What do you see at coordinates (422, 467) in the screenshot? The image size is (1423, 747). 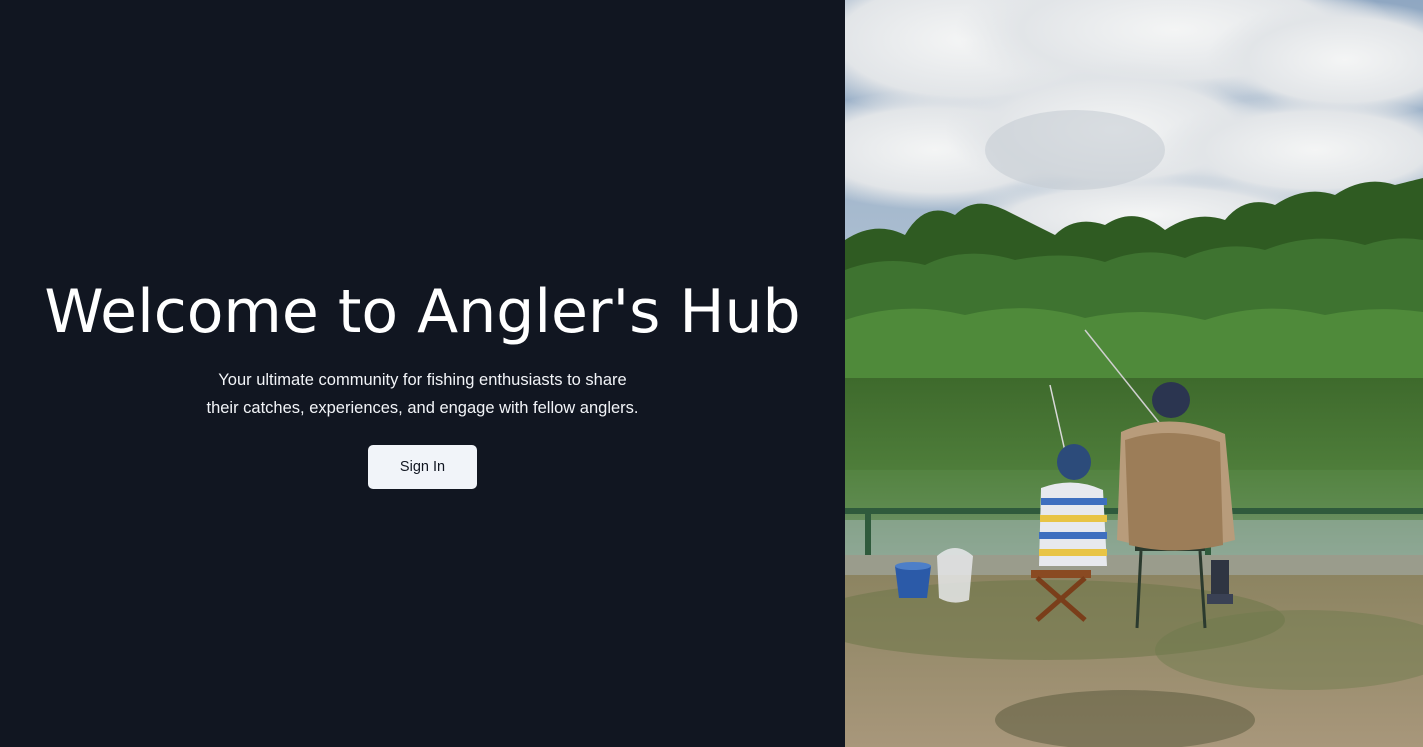 I see `sign-in-button: Sign In` at bounding box center [422, 467].